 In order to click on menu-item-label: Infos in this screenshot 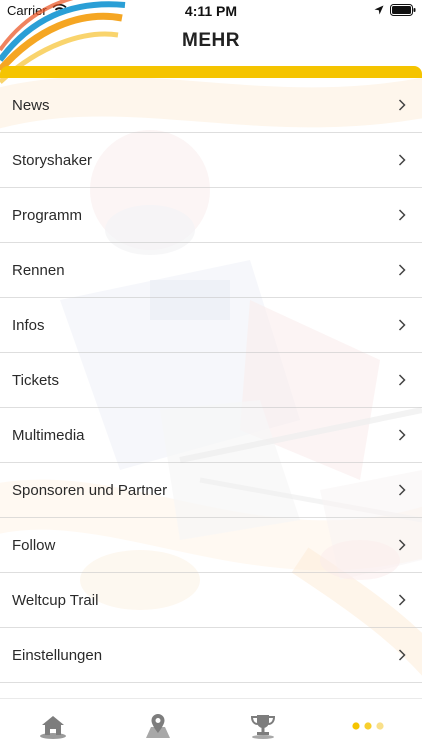, I will do `click(28, 325)`.